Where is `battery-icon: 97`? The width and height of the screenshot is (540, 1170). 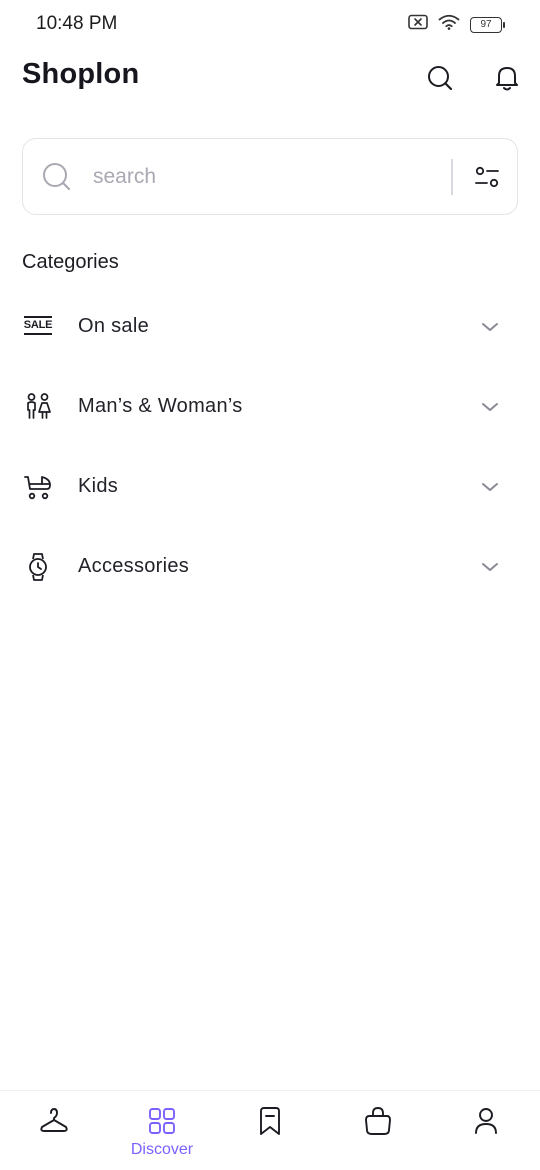 battery-icon: 97 is located at coordinates (487, 24).